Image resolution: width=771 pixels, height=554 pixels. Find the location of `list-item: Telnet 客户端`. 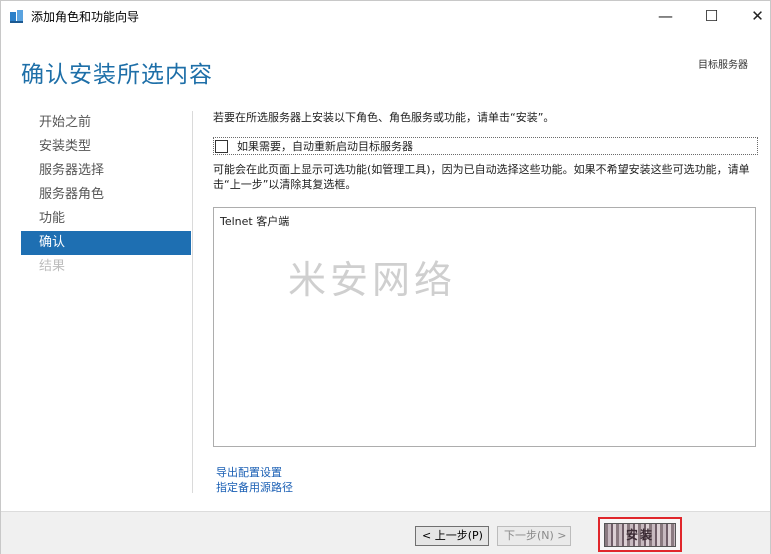

list-item: Telnet 客户端 is located at coordinates (255, 221).